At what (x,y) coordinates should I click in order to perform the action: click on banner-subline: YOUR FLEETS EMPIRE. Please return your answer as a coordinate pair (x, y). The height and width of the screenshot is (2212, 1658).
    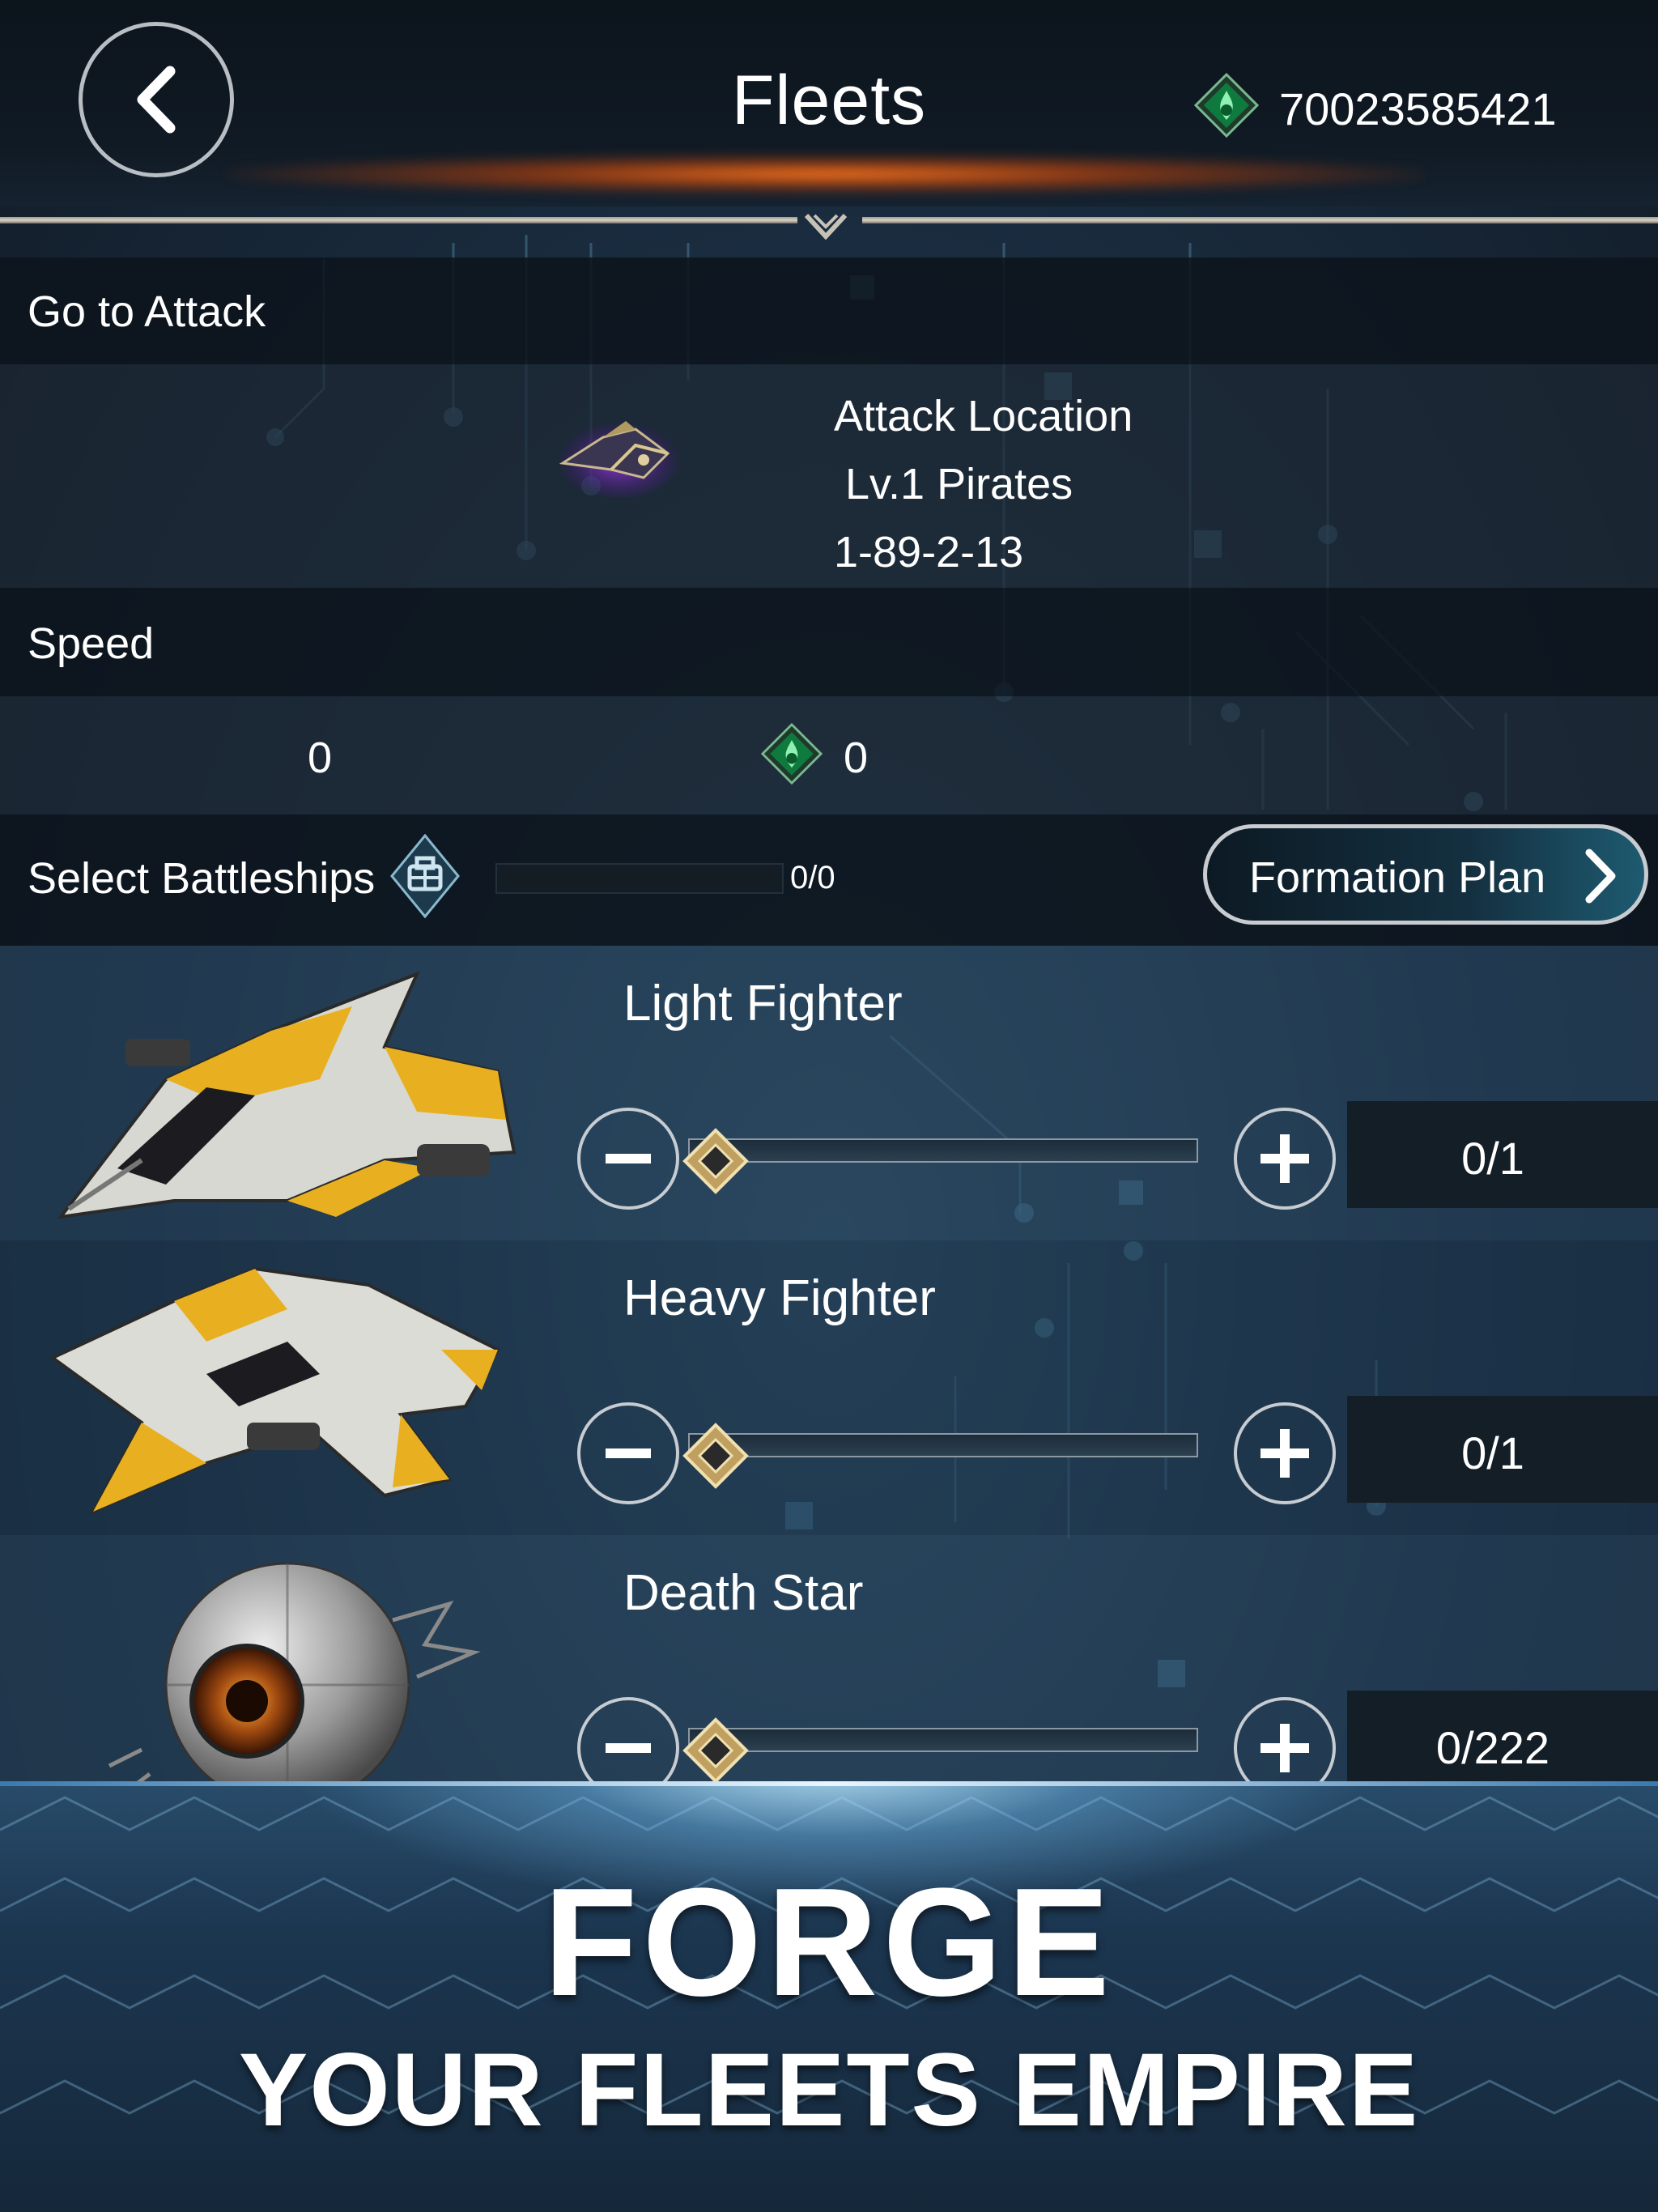
    Looking at the image, I should click on (829, 2090).